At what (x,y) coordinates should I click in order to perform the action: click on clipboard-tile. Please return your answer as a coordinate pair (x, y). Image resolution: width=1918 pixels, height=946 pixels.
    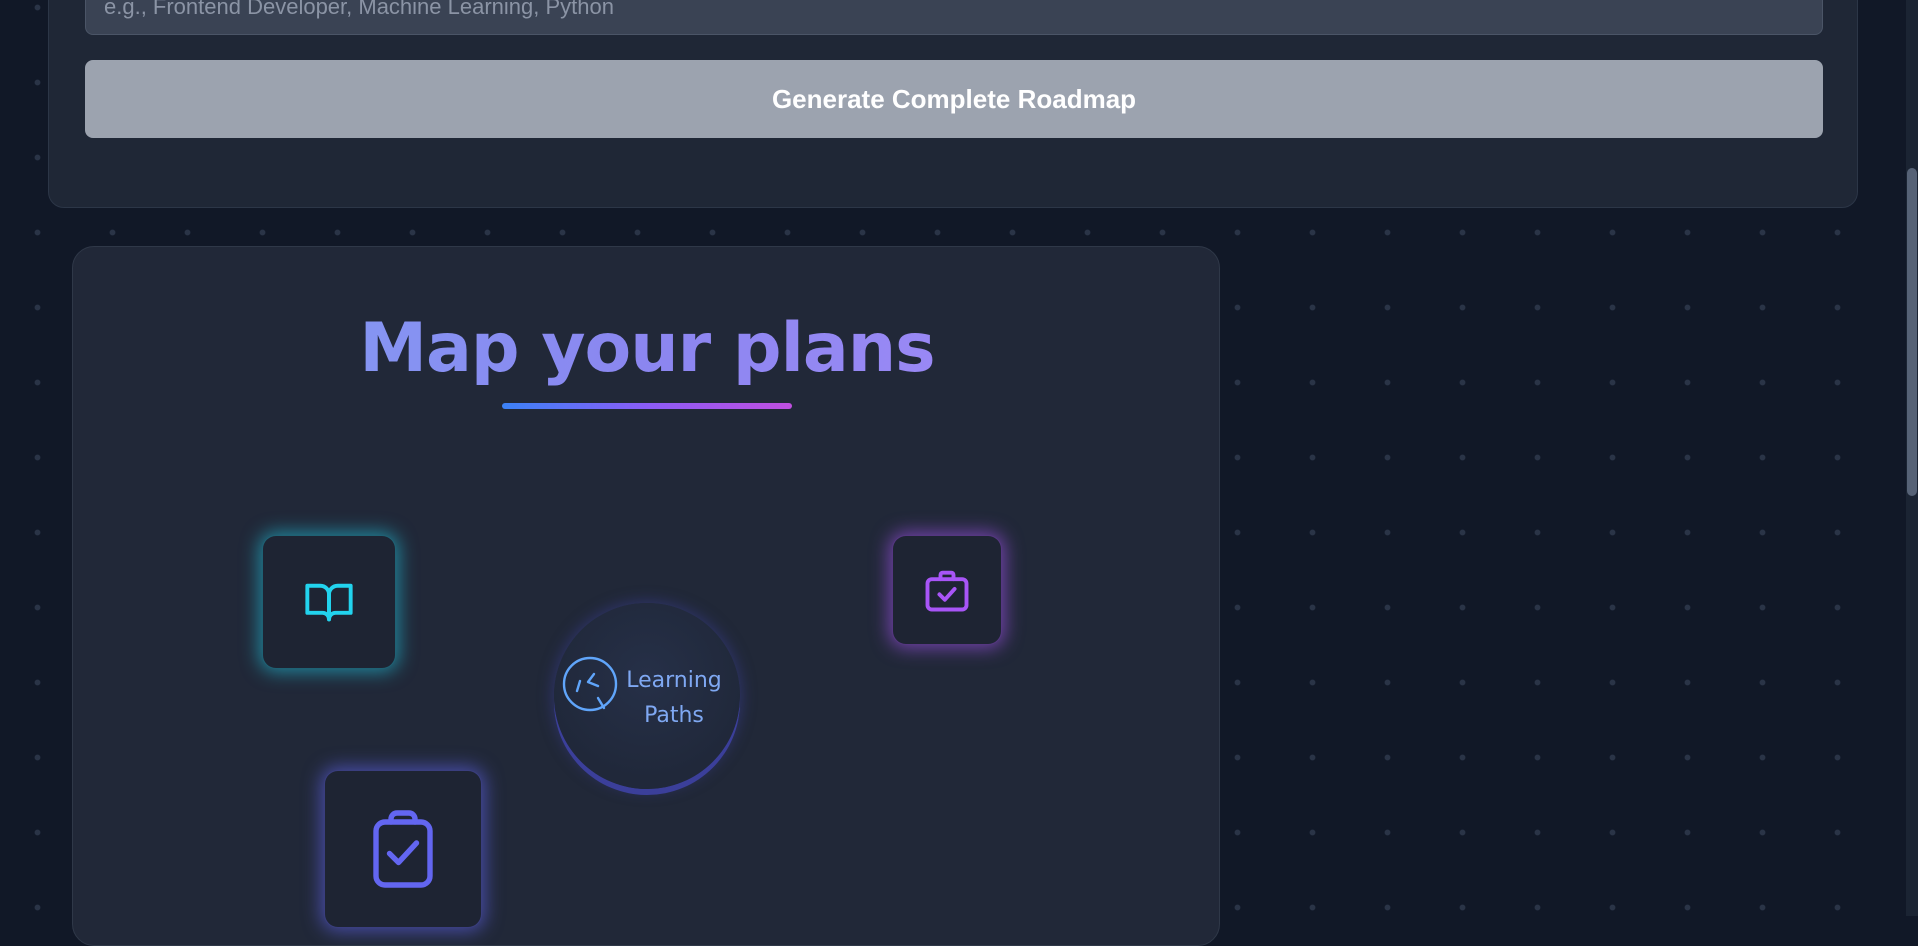
    Looking at the image, I should click on (403, 849).